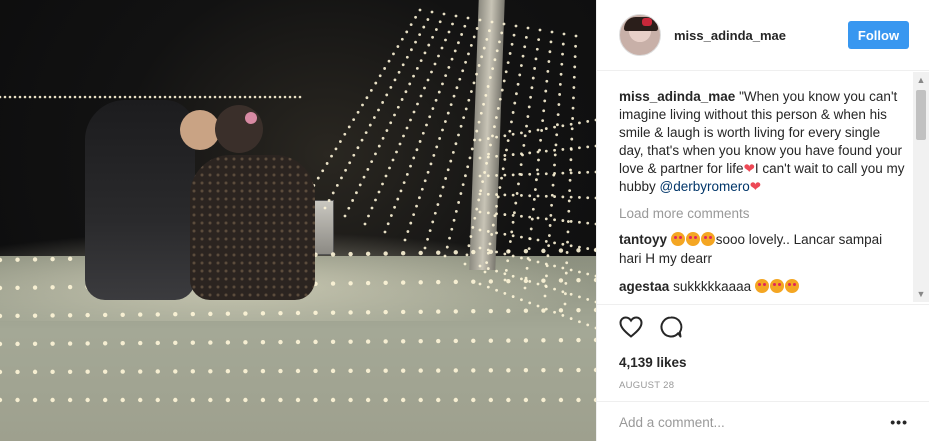 Image resolution: width=929 pixels, height=441 pixels. What do you see at coordinates (251, 118) in the screenshot?
I see `hair-flower` at bounding box center [251, 118].